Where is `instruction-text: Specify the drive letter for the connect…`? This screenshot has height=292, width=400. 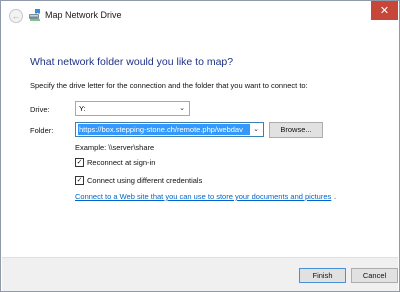 instruction-text: Specify the drive letter for the connect… is located at coordinates (169, 85).